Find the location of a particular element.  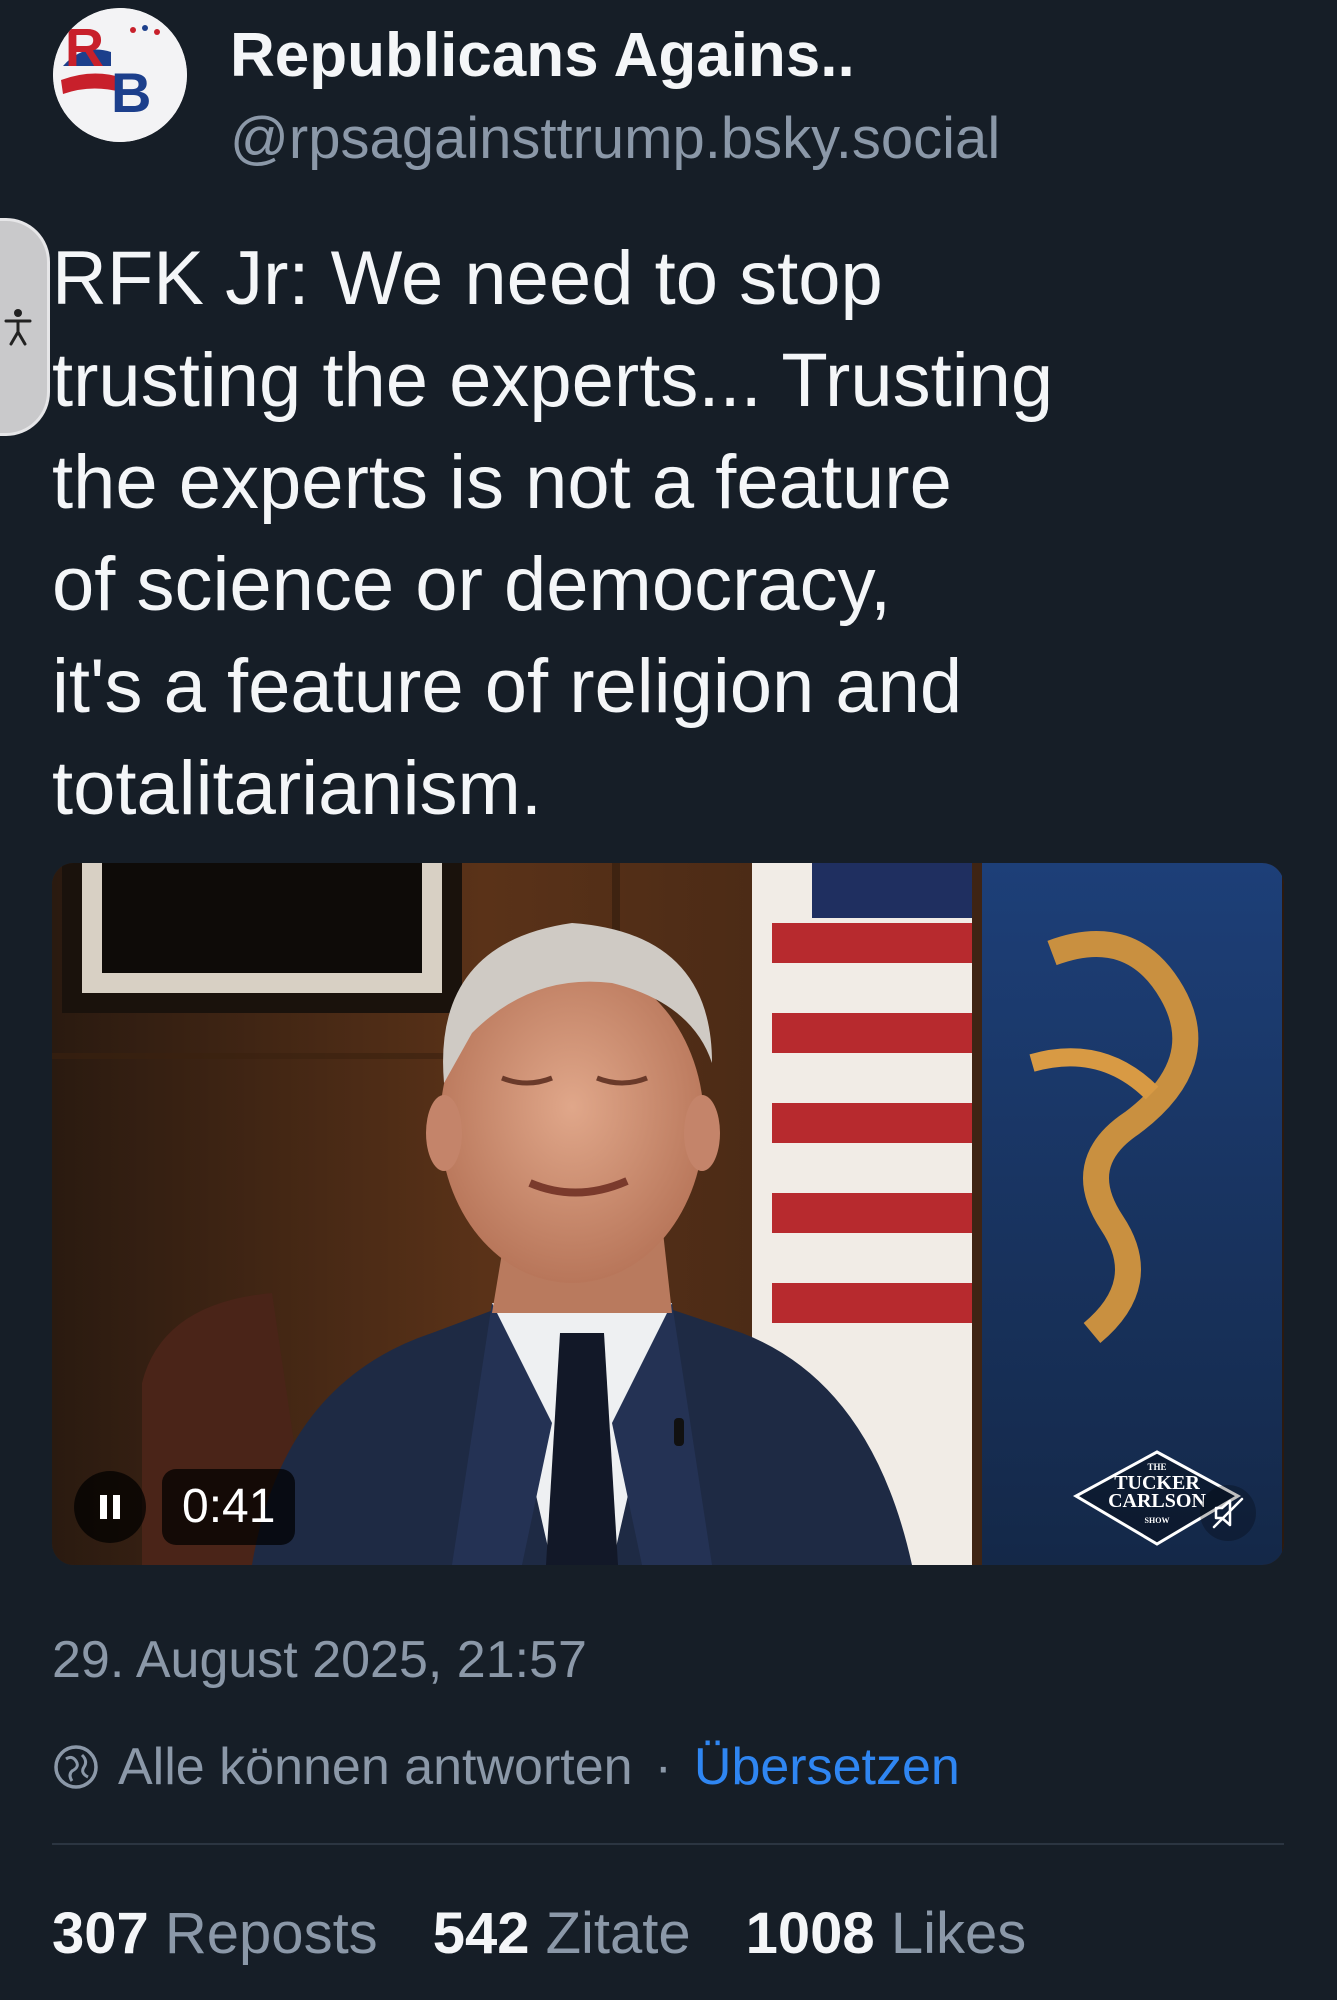

avatar-logo: R B is located at coordinates (120, 75).